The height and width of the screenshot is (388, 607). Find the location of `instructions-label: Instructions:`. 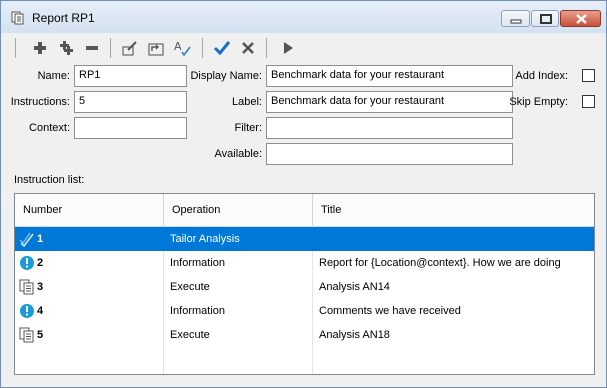

instructions-label: Instructions: is located at coordinates (40, 102).